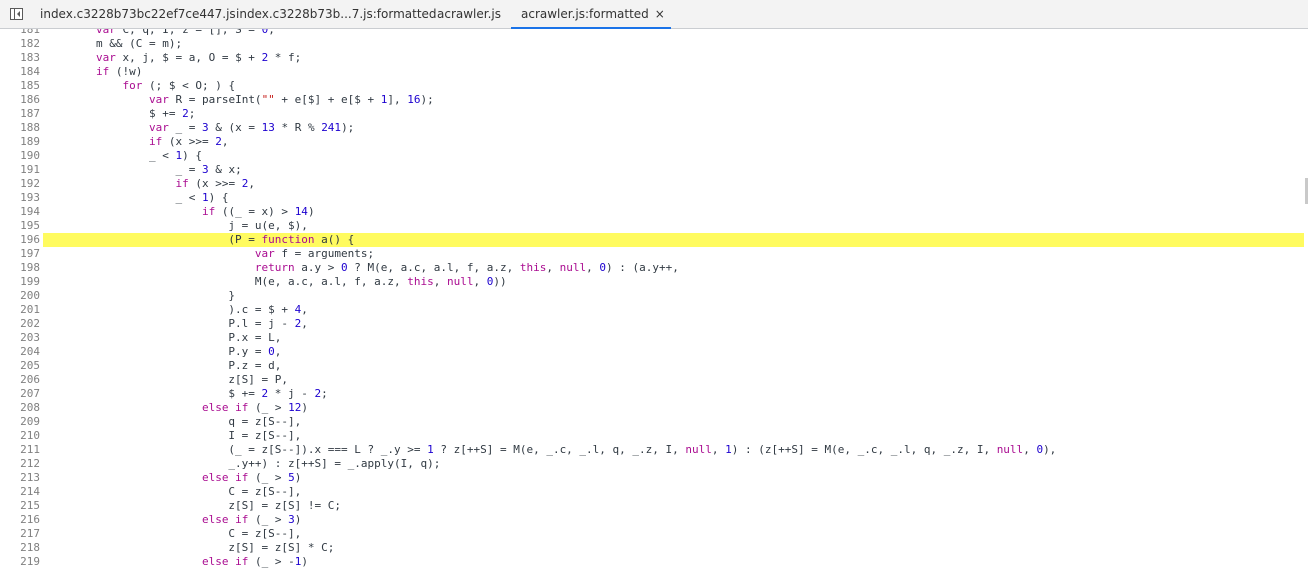 This screenshot has width=1308, height=570. I want to click on line-number: 201, so click(20, 310).